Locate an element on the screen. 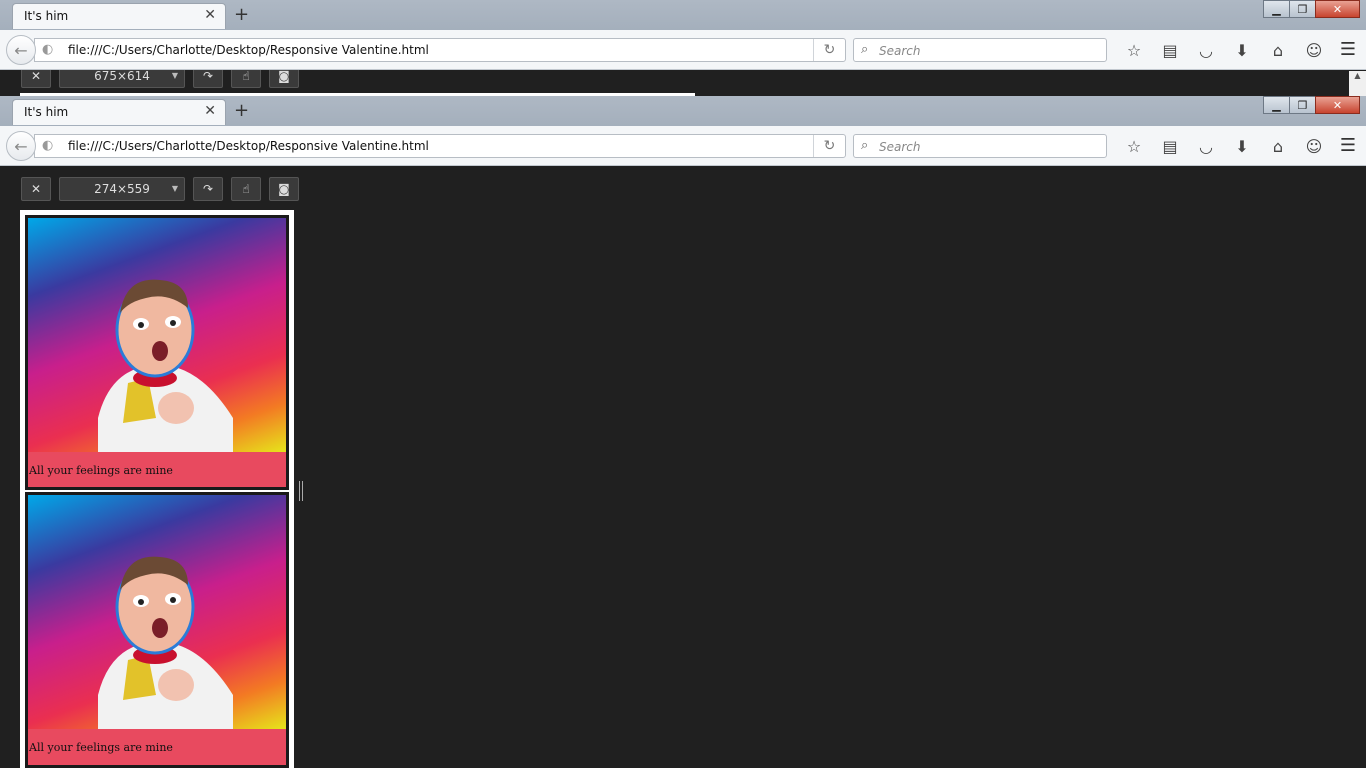  back-responsive-toolbar: ✕ 675×614 ▼ ↷ ☝ ◙ is located at coordinates (164, 79).